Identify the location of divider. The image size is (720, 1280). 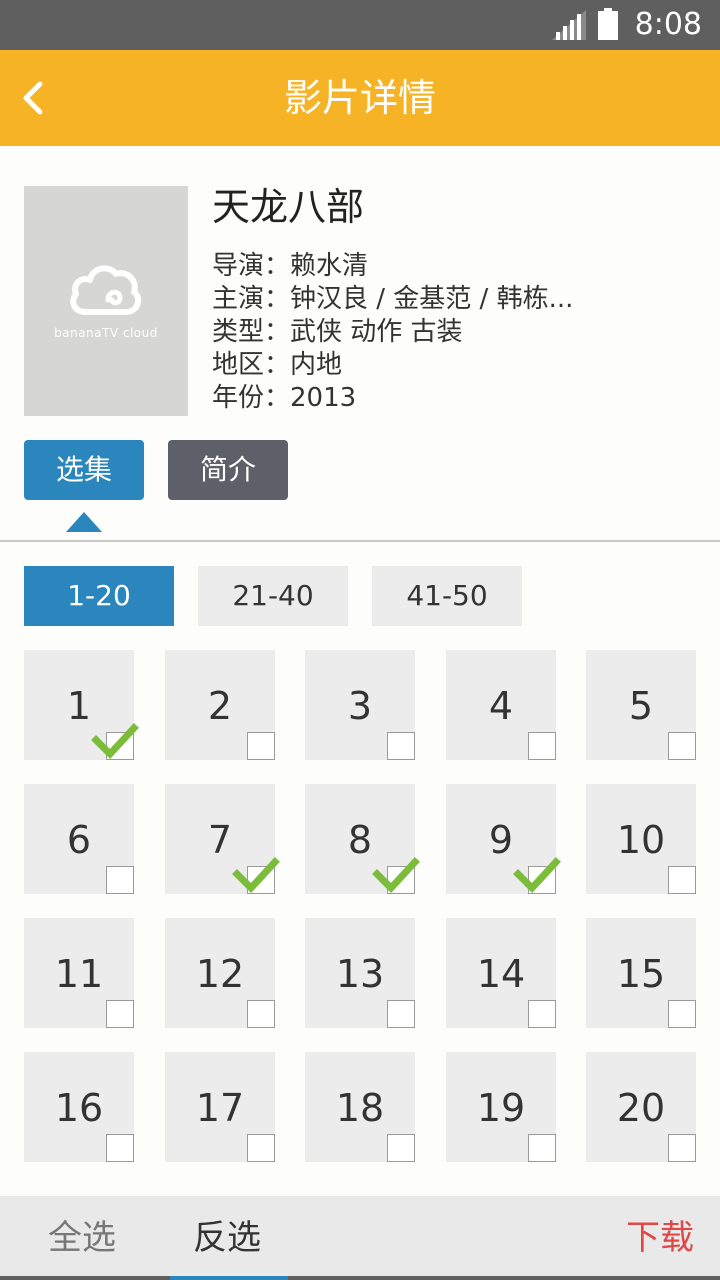
(360, 541).